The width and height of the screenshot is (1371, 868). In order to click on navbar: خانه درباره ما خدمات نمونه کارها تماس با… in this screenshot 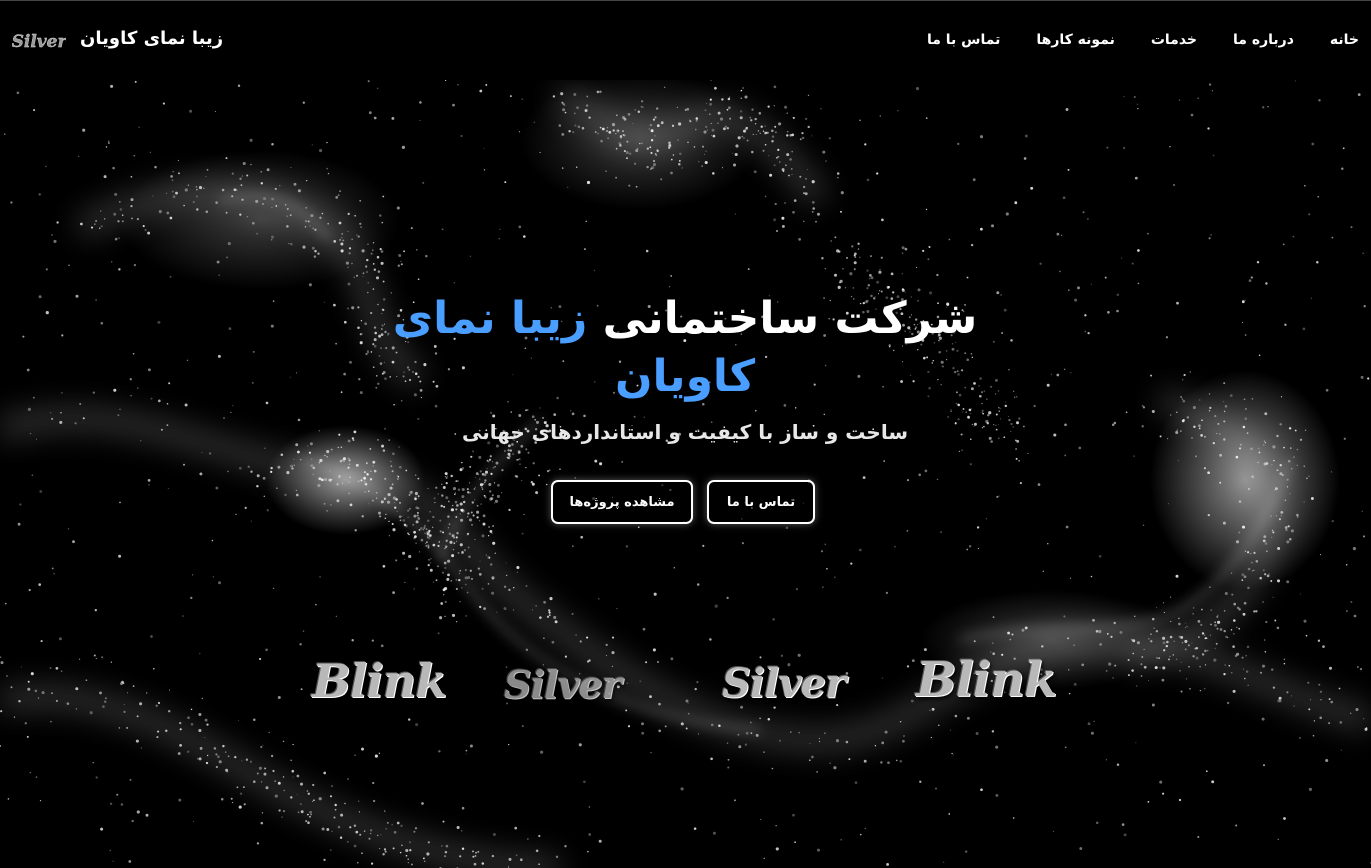, I will do `click(685, 40)`.